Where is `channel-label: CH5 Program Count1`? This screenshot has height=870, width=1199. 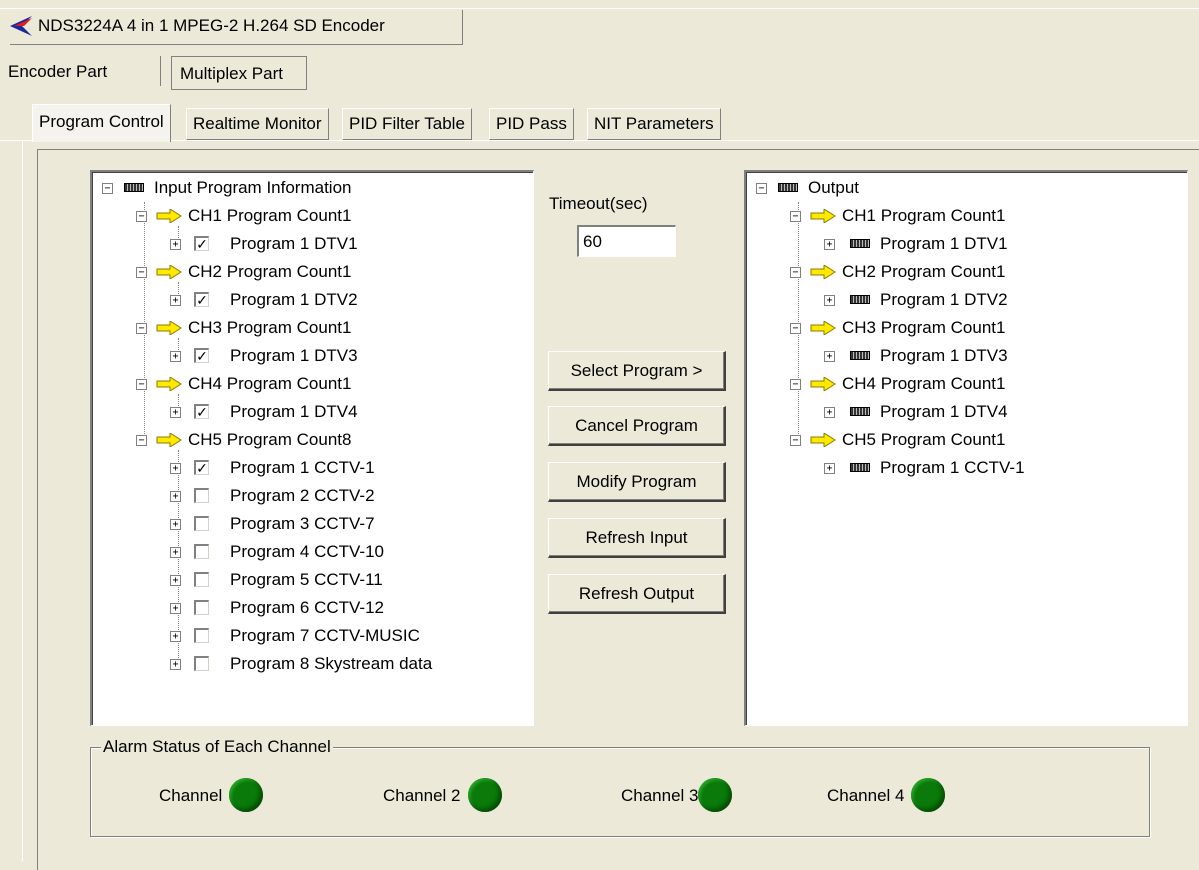
channel-label: CH5 Program Count1 is located at coordinates (924, 439).